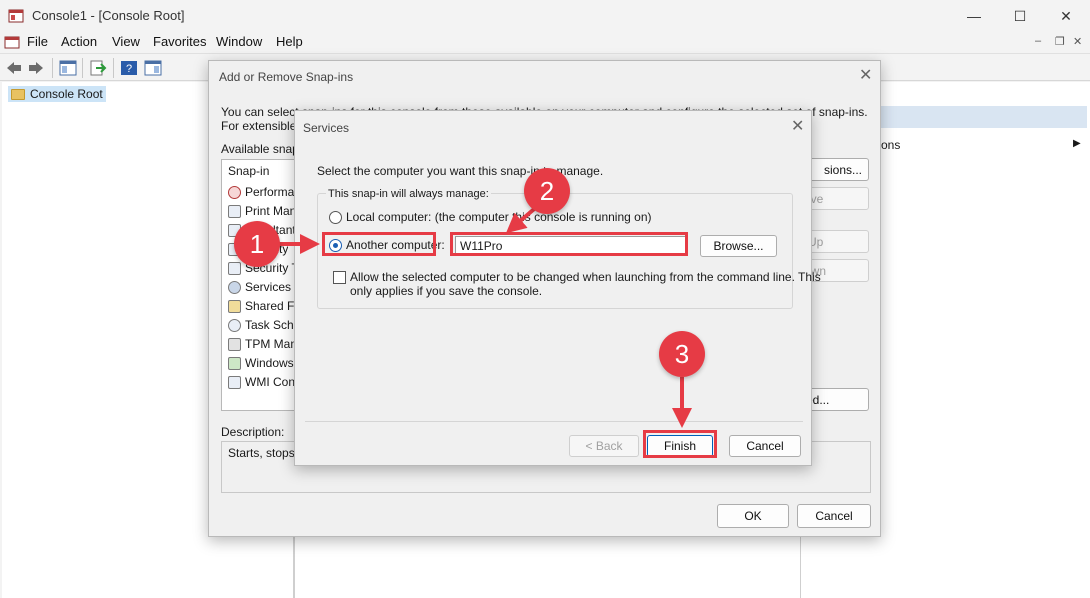 The image size is (1090, 598). Describe the element at coordinates (257, 244) in the screenshot. I see `step-badge-1: 1` at that location.